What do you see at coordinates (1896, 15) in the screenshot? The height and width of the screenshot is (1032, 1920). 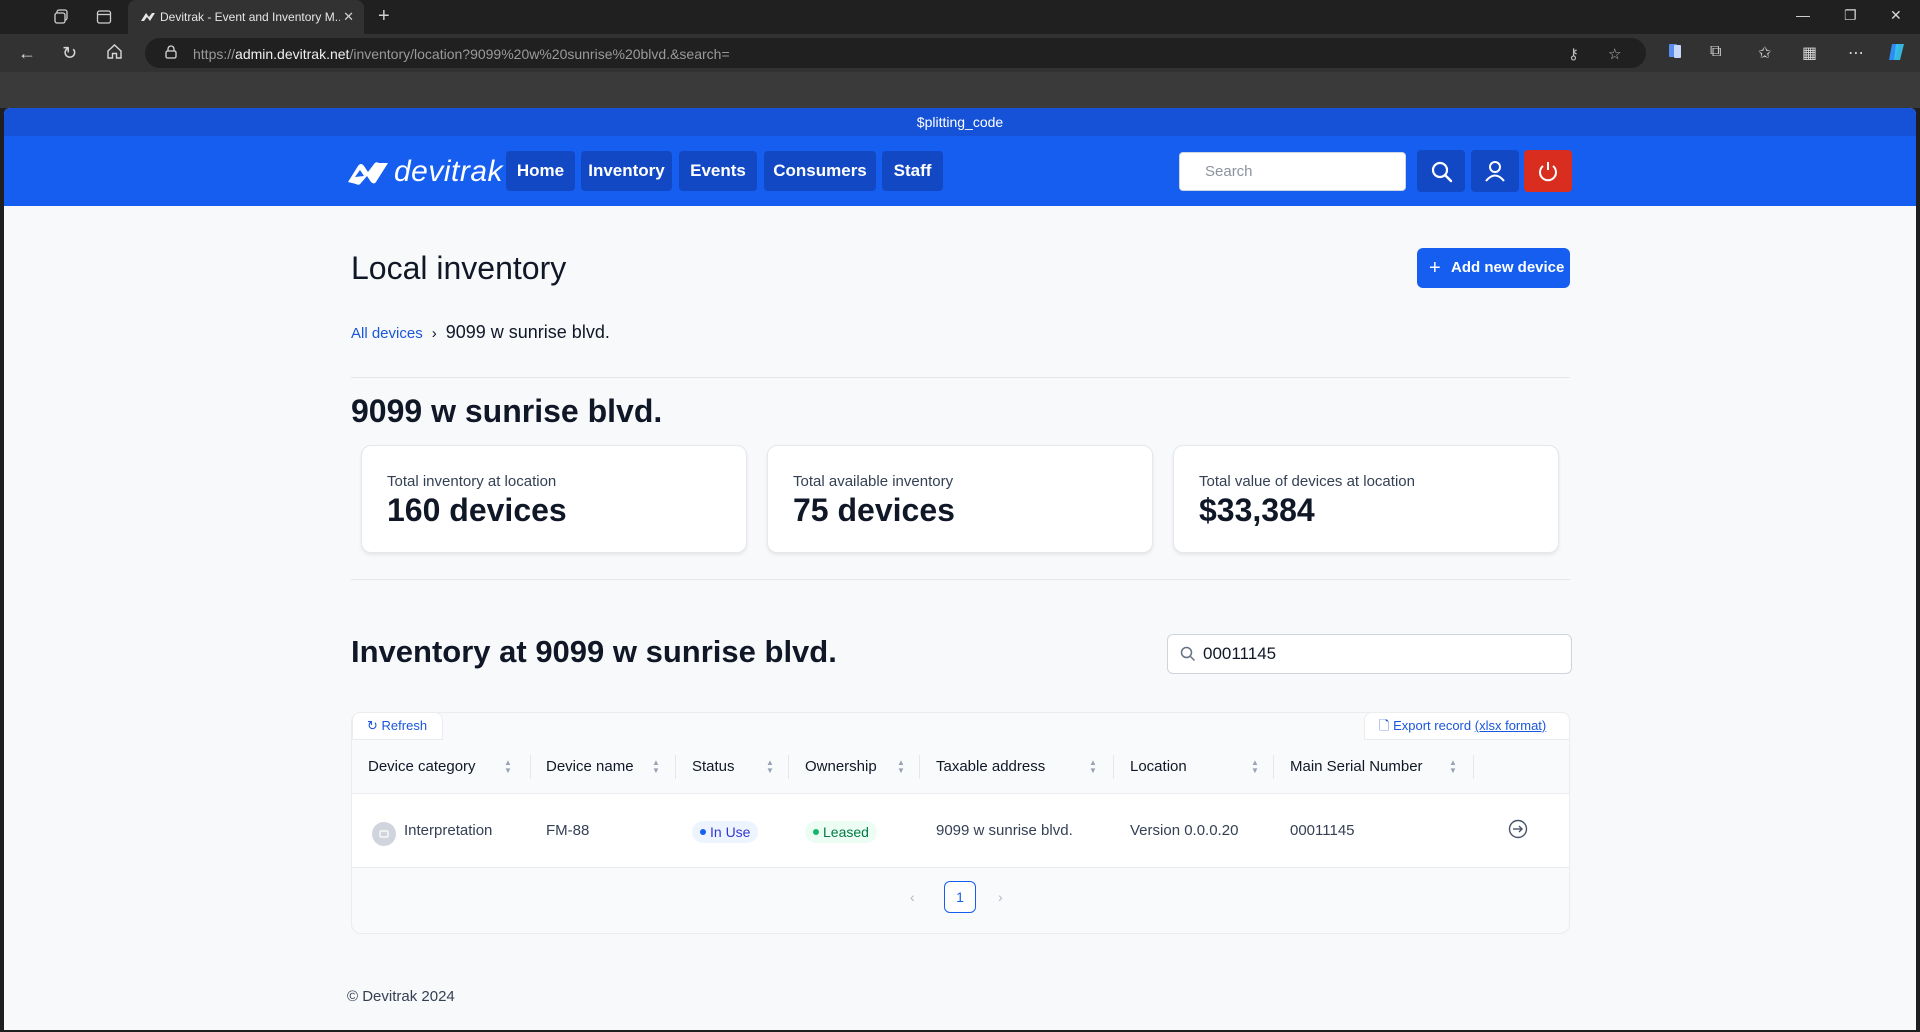 I see `close-window-icon: ✕` at bounding box center [1896, 15].